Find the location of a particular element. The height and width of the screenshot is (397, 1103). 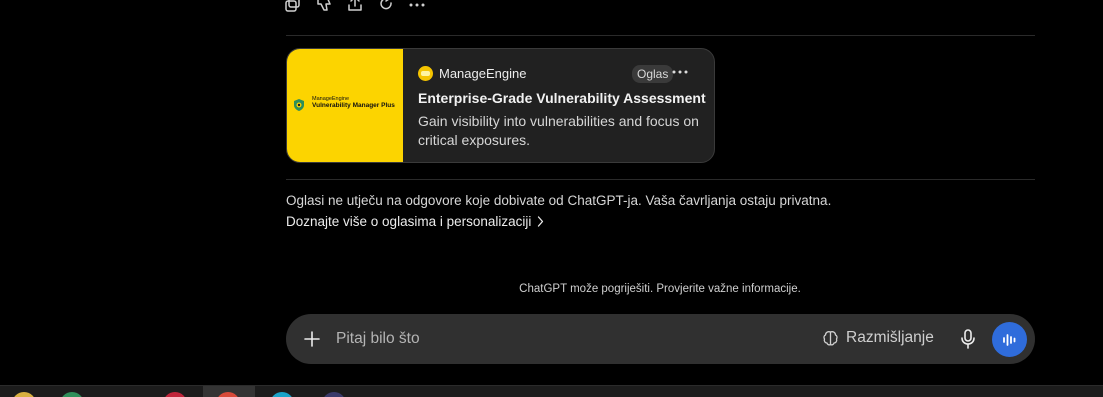

dictate-button is located at coordinates (968, 339).